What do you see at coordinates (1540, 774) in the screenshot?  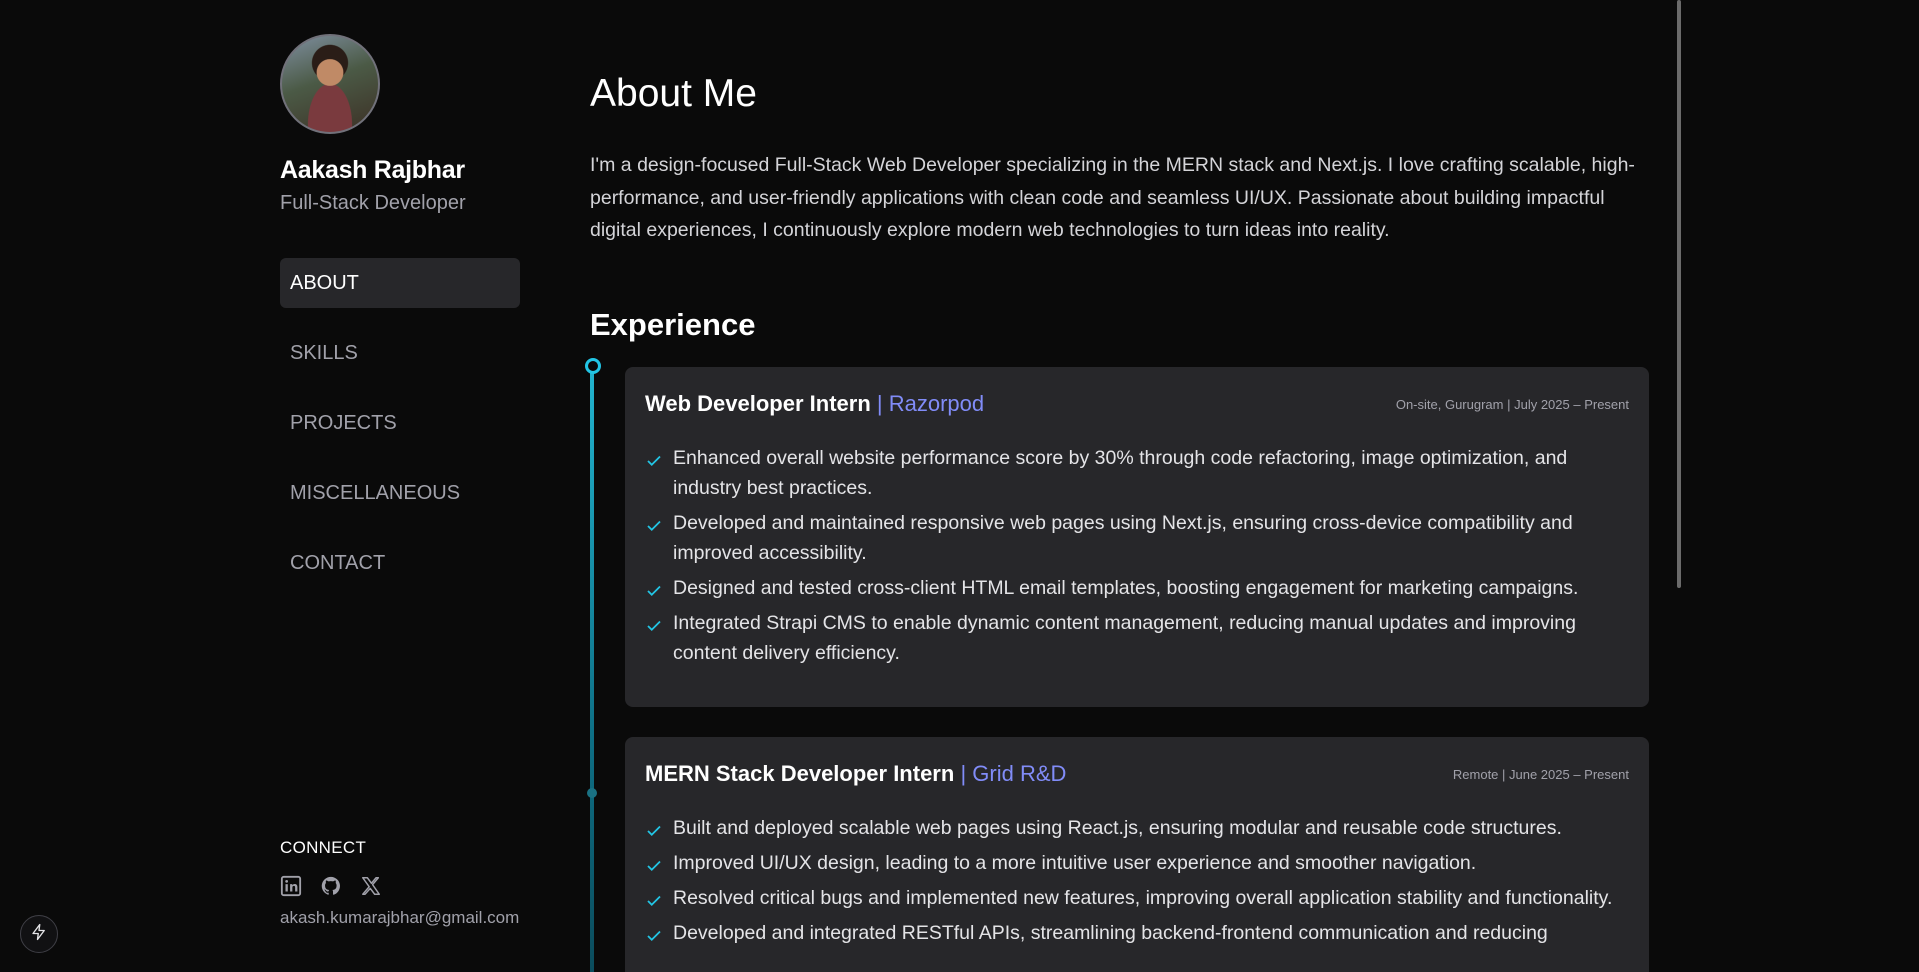 I see `job-meta: Remote | June 2025 – Present` at bounding box center [1540, 774].